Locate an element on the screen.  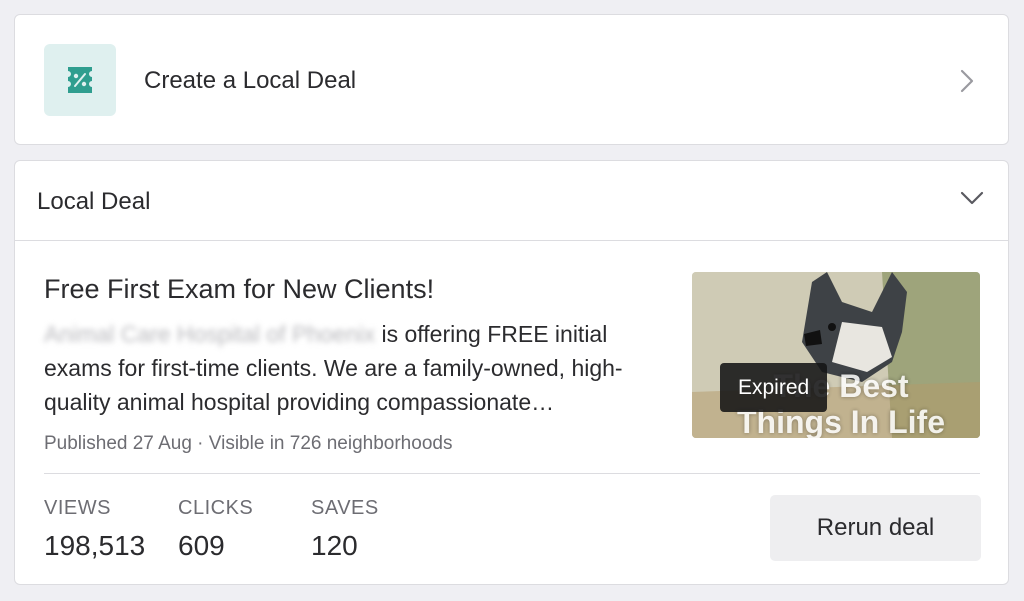
discount-tag-tile is located at coordinates (80, 80).